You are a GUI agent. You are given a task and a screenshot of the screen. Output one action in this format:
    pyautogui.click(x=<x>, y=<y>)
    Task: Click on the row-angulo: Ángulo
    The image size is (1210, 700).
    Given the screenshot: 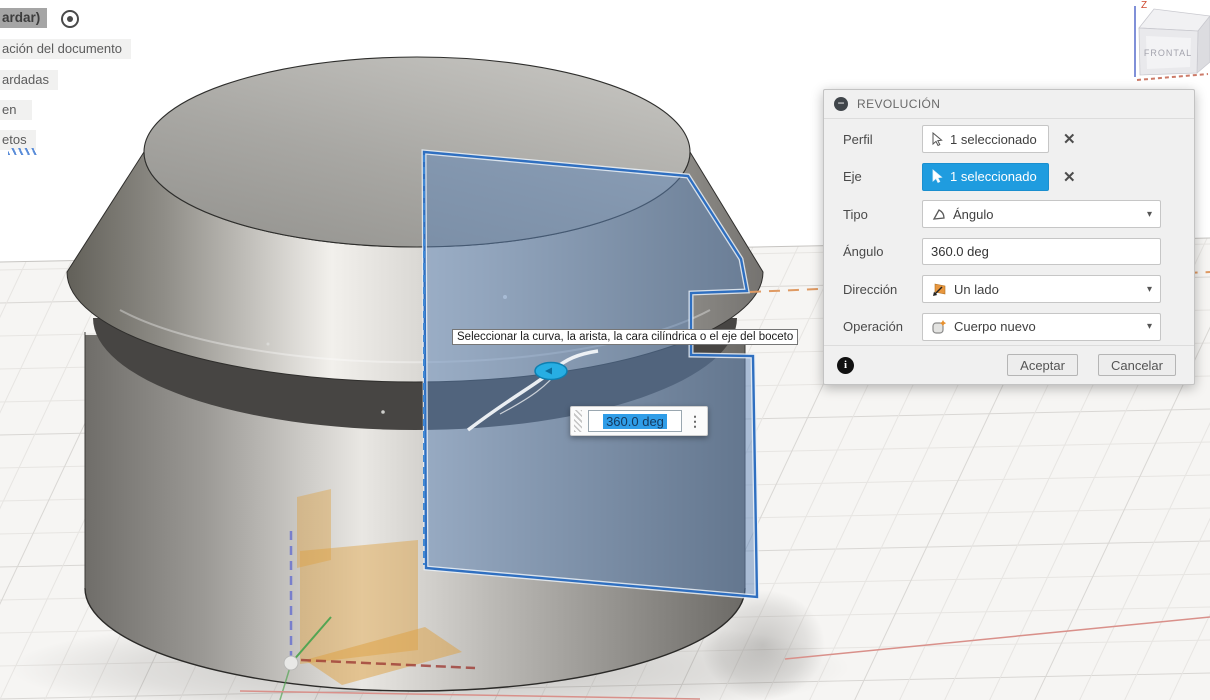 What is the action you would take?
    pyautogui.click(x=1018, y=252)
    